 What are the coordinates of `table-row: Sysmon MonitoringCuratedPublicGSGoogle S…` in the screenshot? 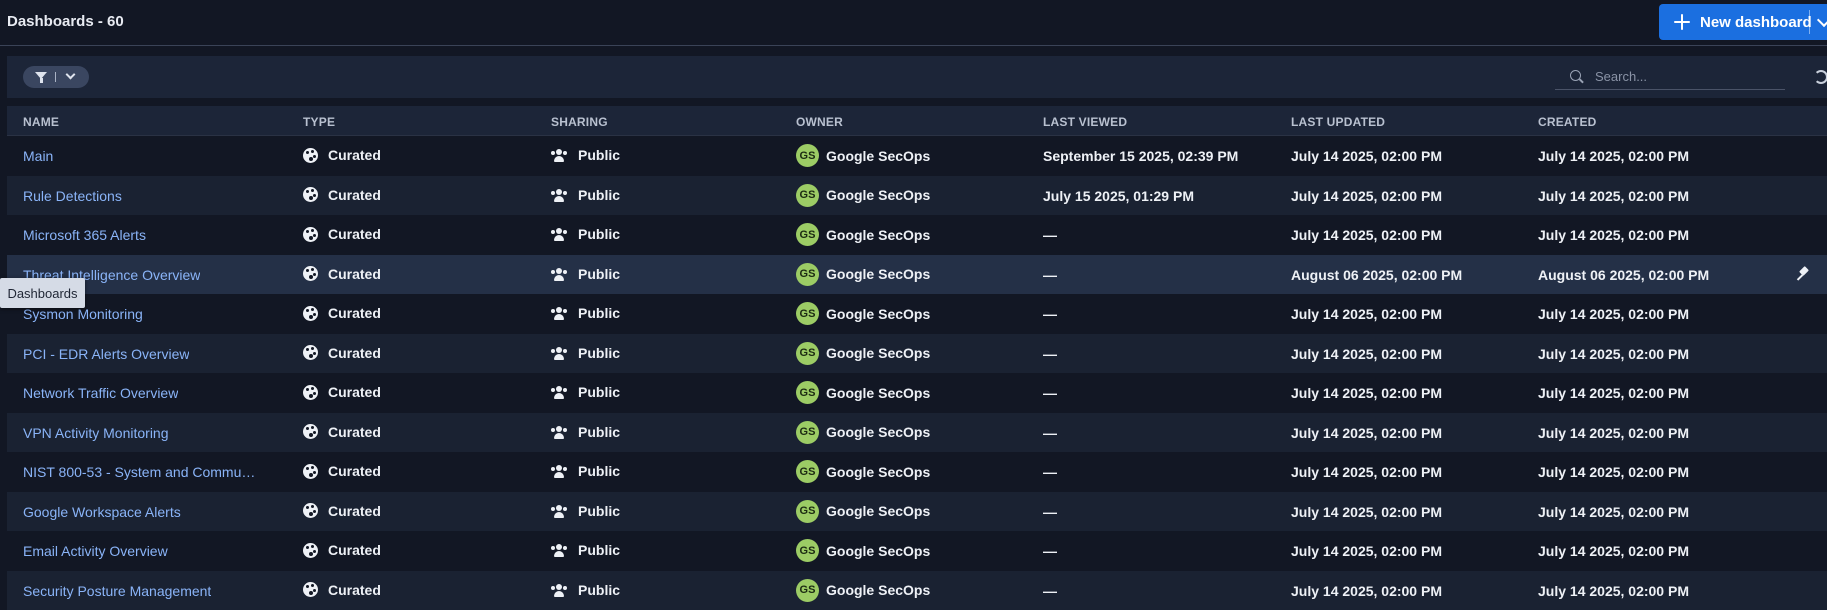 It's located at (917, 314).